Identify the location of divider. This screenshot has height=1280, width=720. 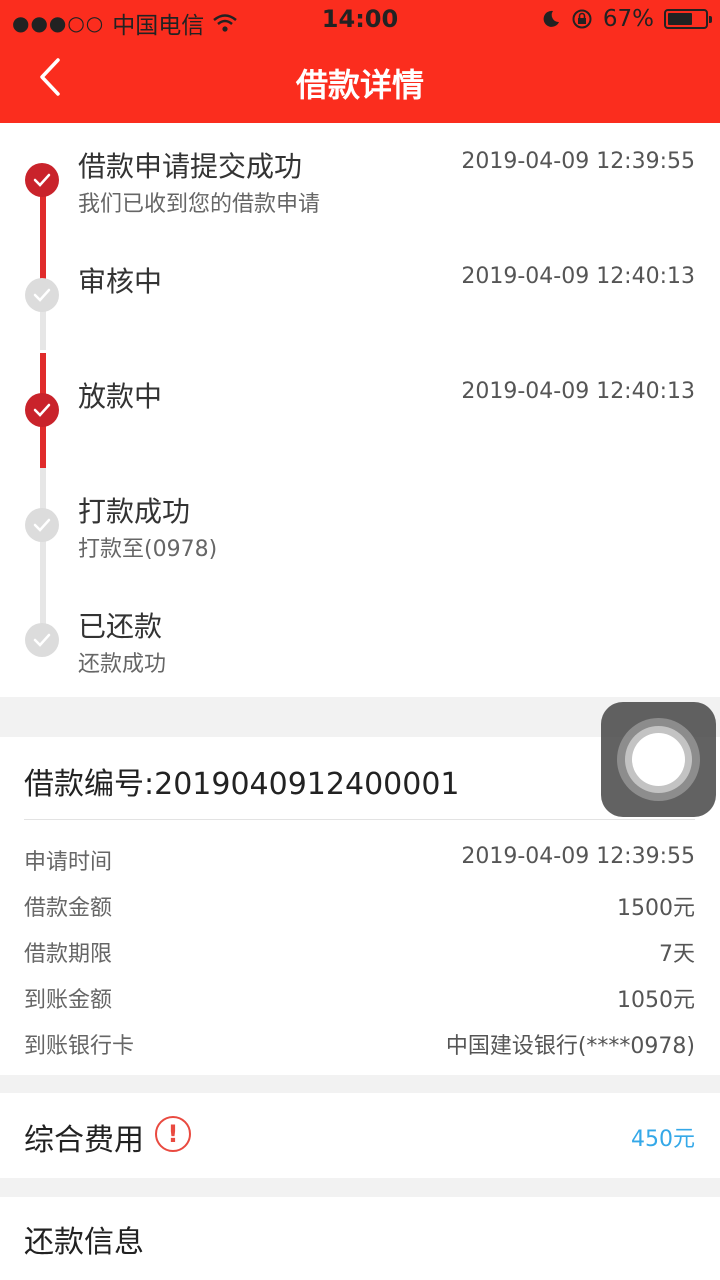
(359, 819).